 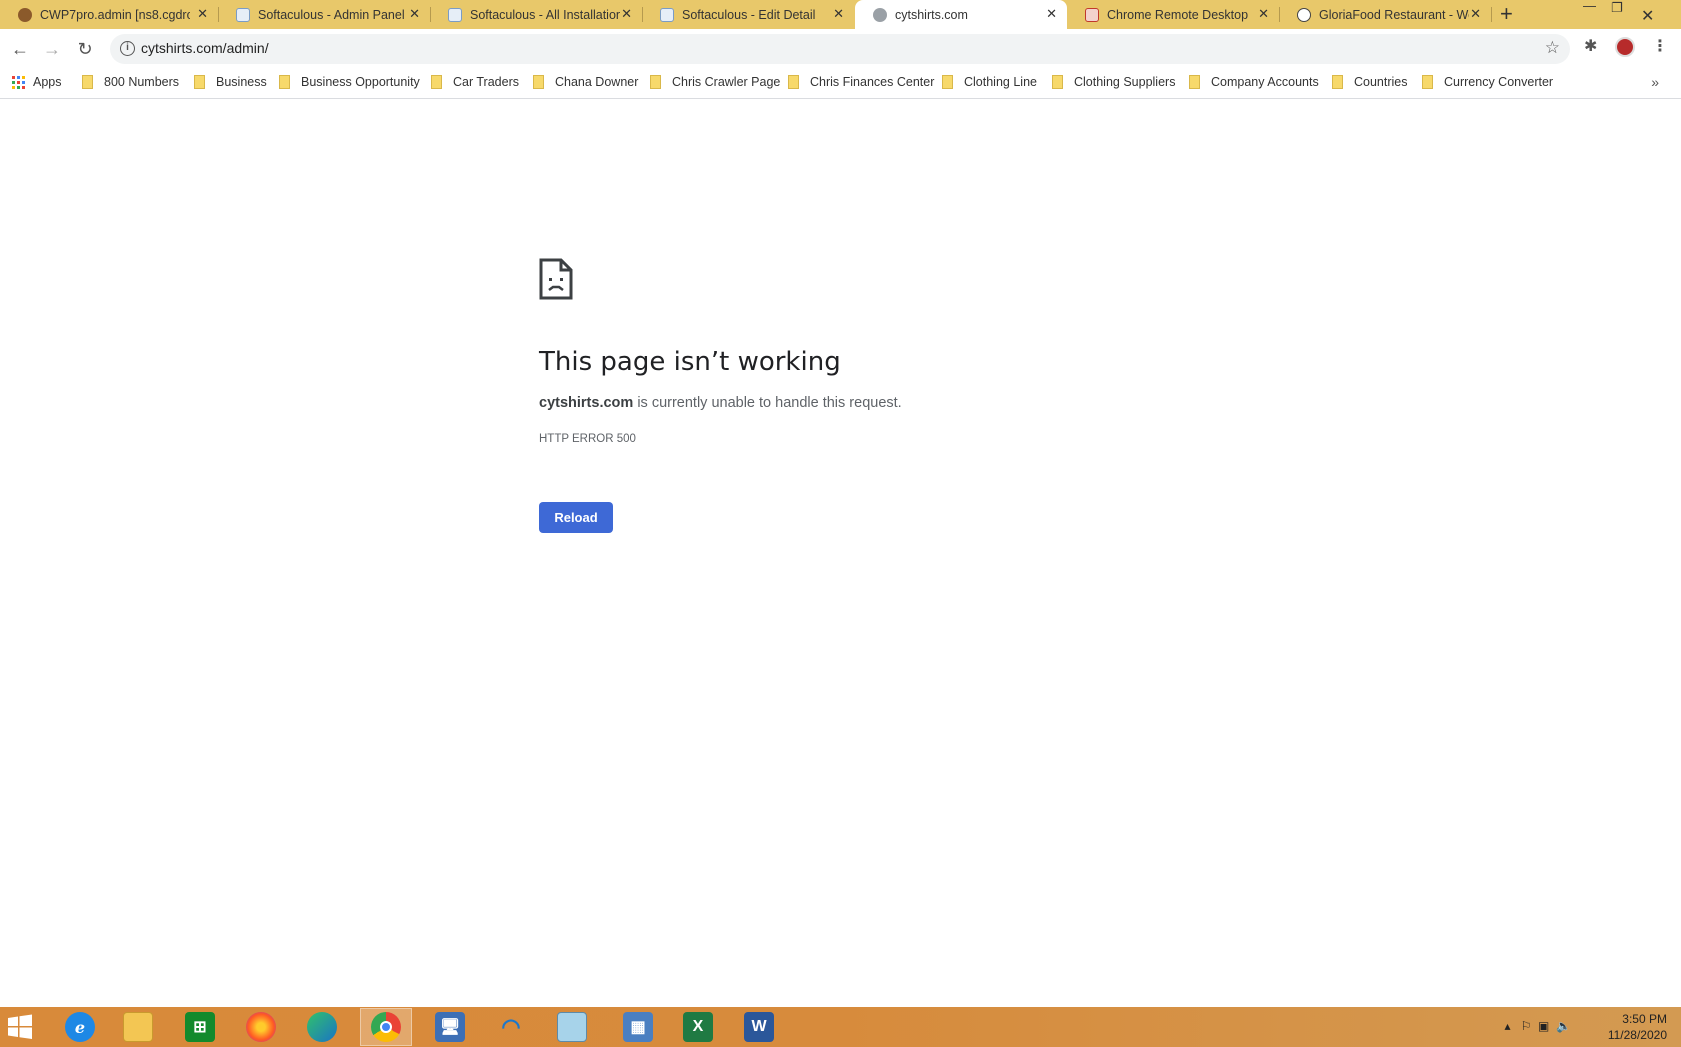 I want to click on taskbar-internet-explorer: e, so click(x=80, y=1027).